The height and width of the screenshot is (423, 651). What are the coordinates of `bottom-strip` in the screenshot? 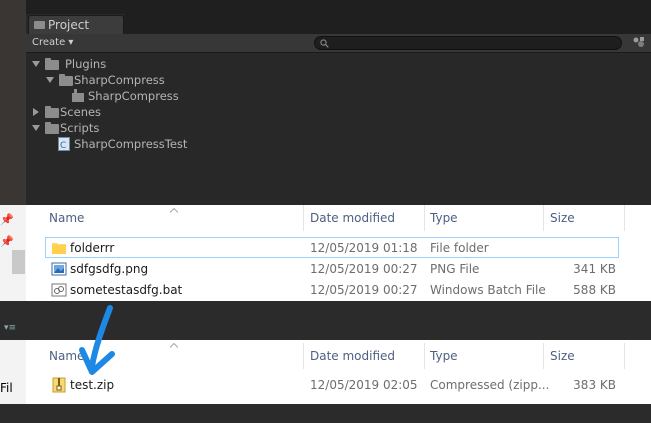 It's located at (13, 413).